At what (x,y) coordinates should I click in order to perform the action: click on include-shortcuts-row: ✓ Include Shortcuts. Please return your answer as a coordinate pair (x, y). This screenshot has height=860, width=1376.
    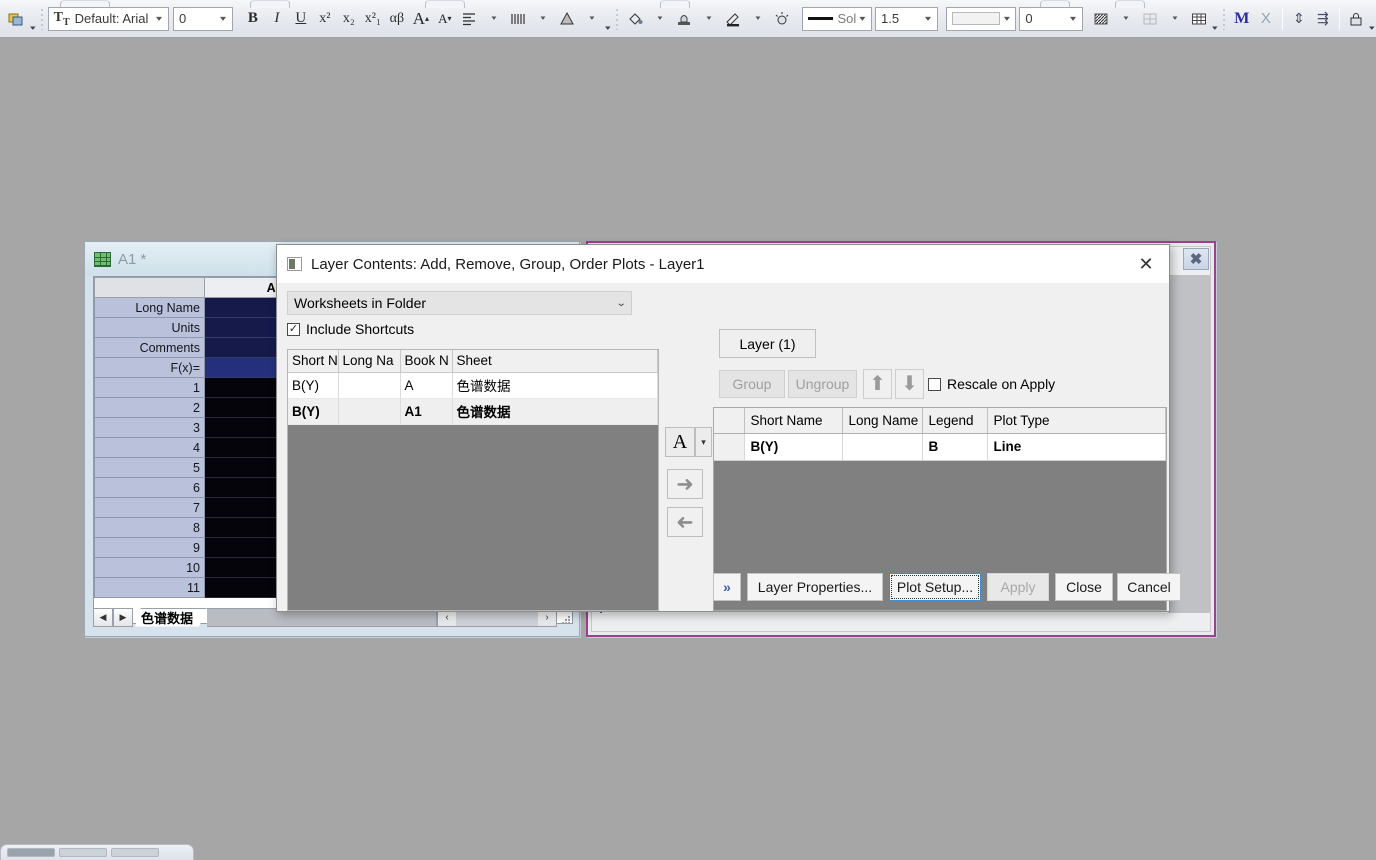
    Looking at the image, I should click on (350, 329).